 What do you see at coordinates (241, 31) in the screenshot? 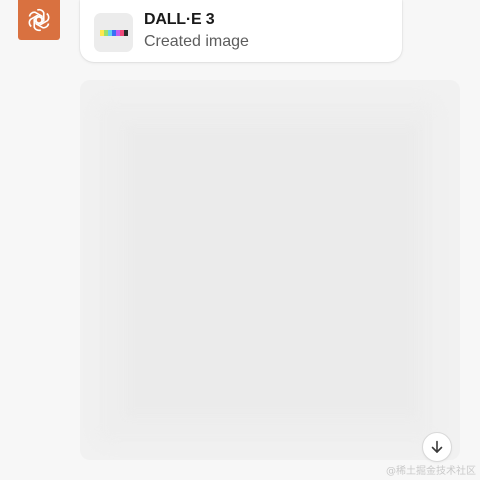
I see `dalle-tool-card: DALL·E 3 Created image` at bounding box center [241, 31].